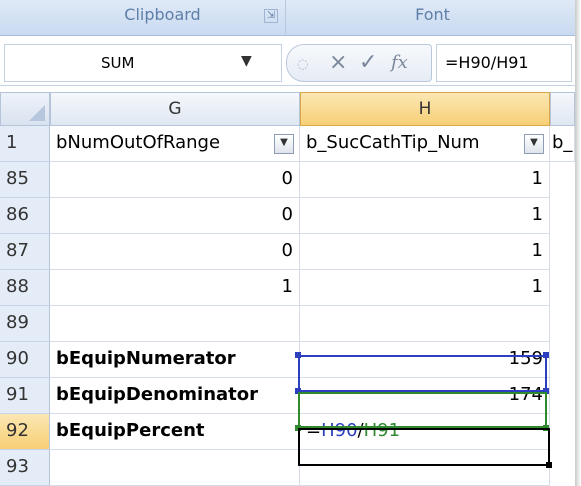 Image resolution: width=581 pixels, height=486 pixels. What do you see at coordinates (25, 288) in the screenshot?
I see `row-header-88: 88` at bounding box center [25, 288].